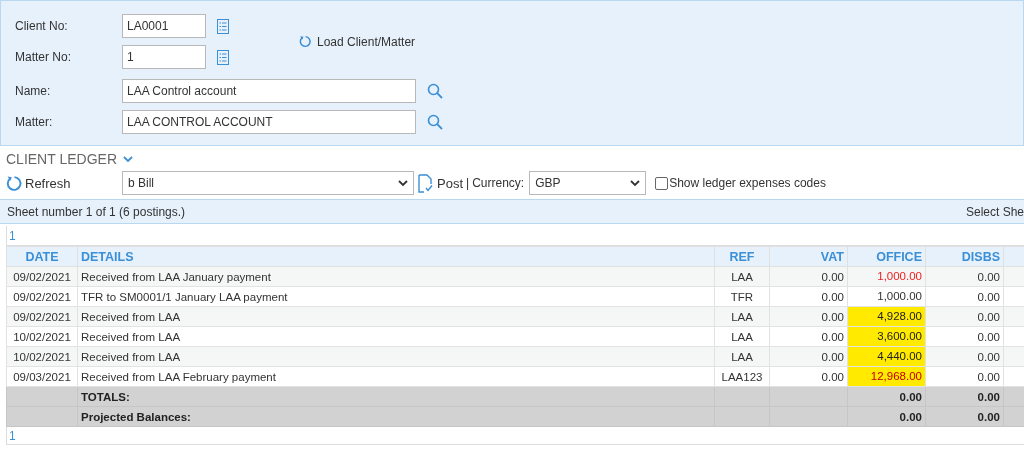 The image size is (1024, 451). What do you see at coordinates (42, 26) in the screenshot?
I see `field-label: Client No:` at bounding box center [42, 26].